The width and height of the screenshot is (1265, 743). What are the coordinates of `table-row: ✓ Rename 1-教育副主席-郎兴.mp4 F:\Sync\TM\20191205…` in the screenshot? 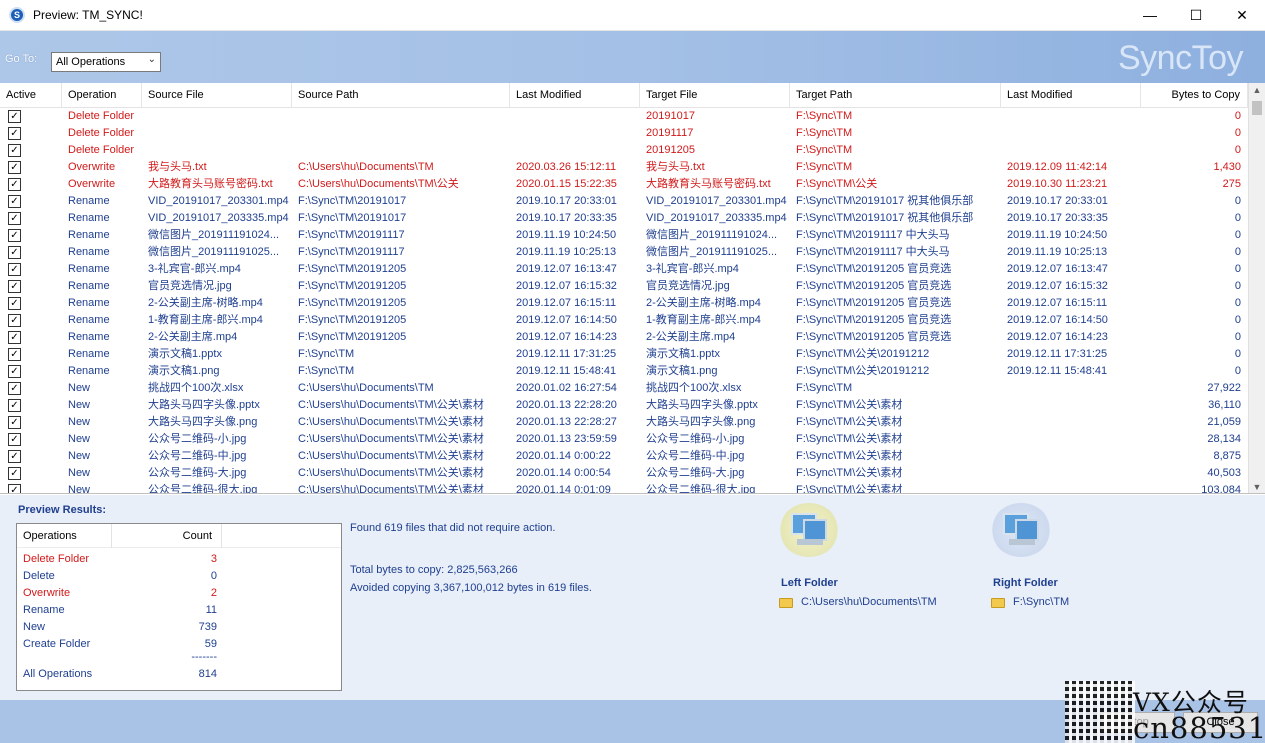 It's located at (624, 320).